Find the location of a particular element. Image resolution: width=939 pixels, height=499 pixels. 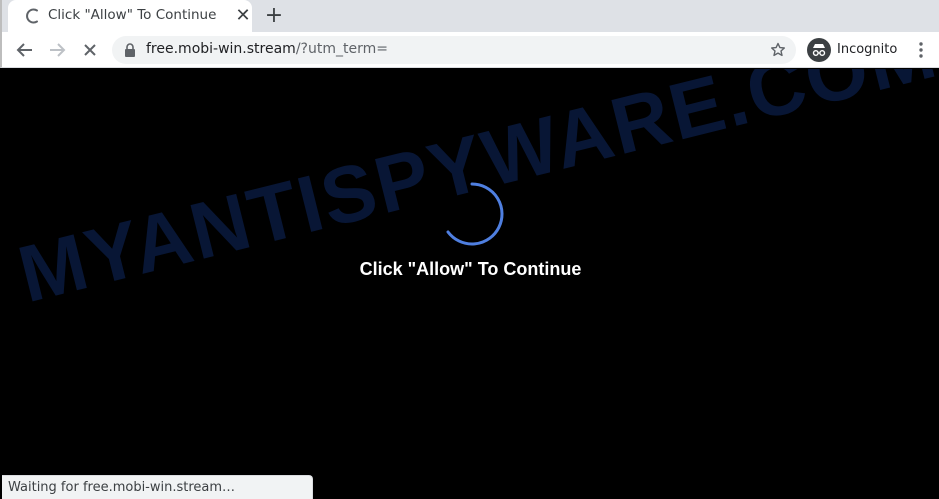

browser-menu-button is located at coordinates (921, 50).